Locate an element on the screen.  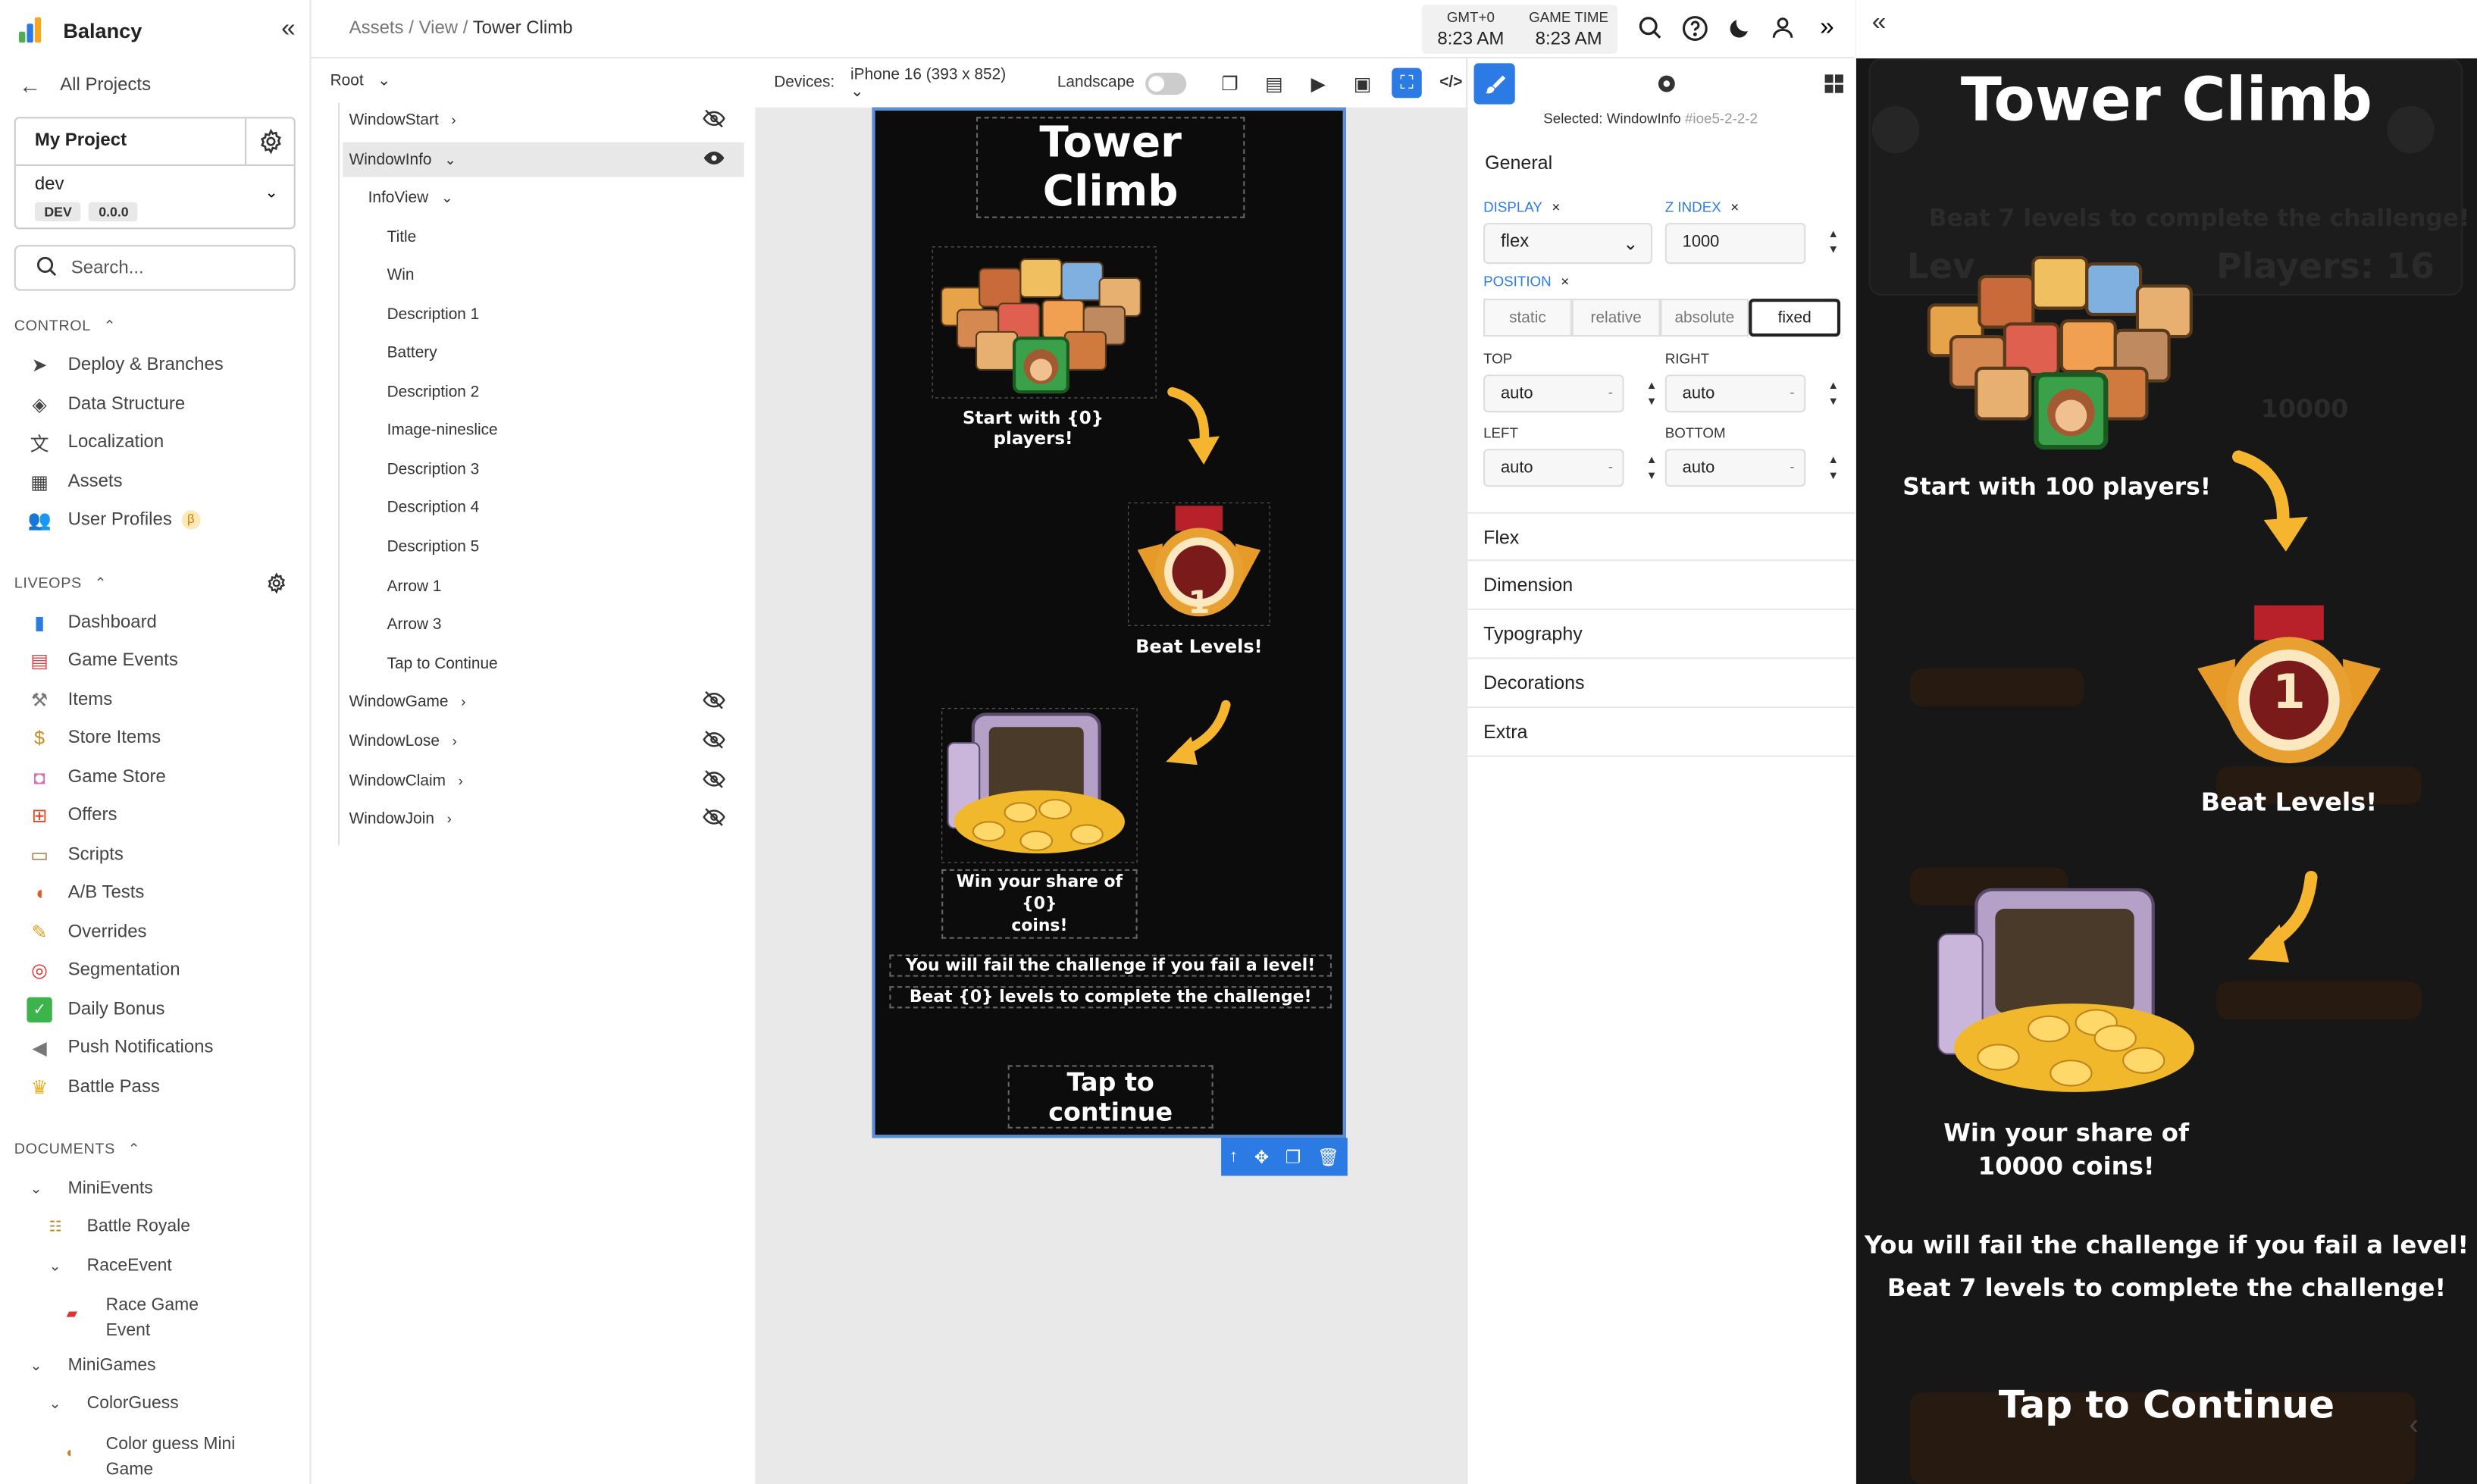
phone-title: Tower Climb is located at coordinates (1110, 167).